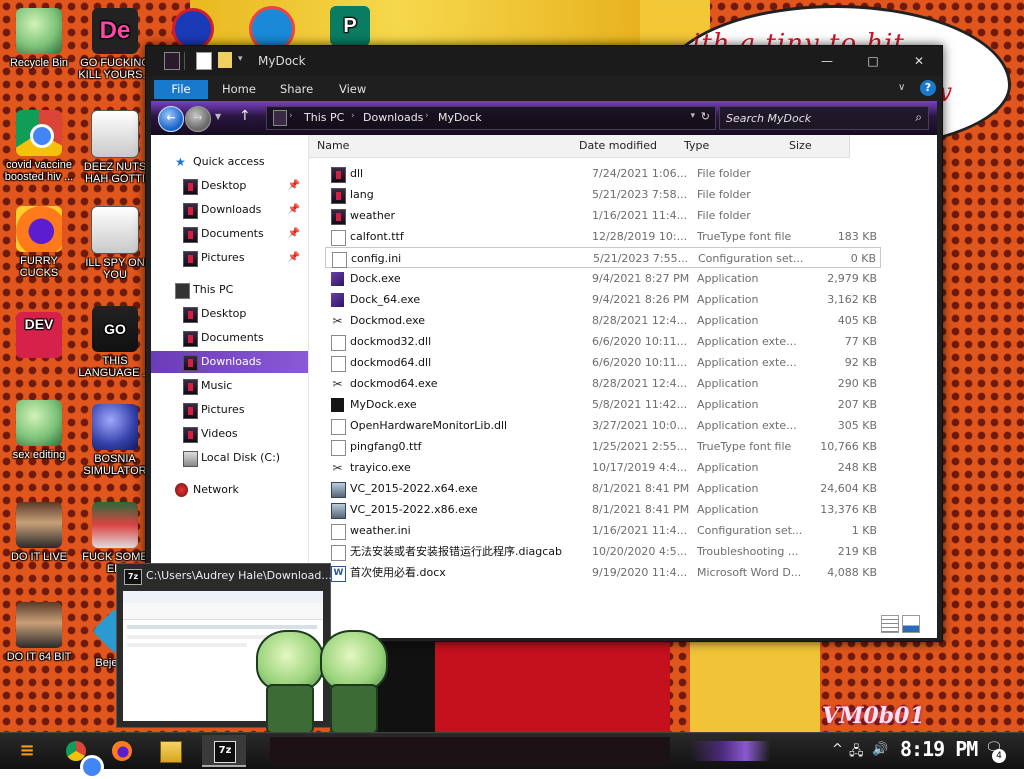 The height and width of the screenshot is (779, 1024). What do you see at coordinates (728, 488) in the screenshot?
I see `file-type: Application` at bounding box center [728, 488].